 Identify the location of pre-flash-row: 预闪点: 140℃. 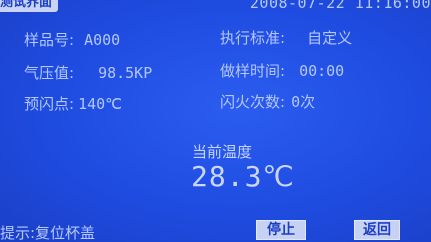
(73, 103).